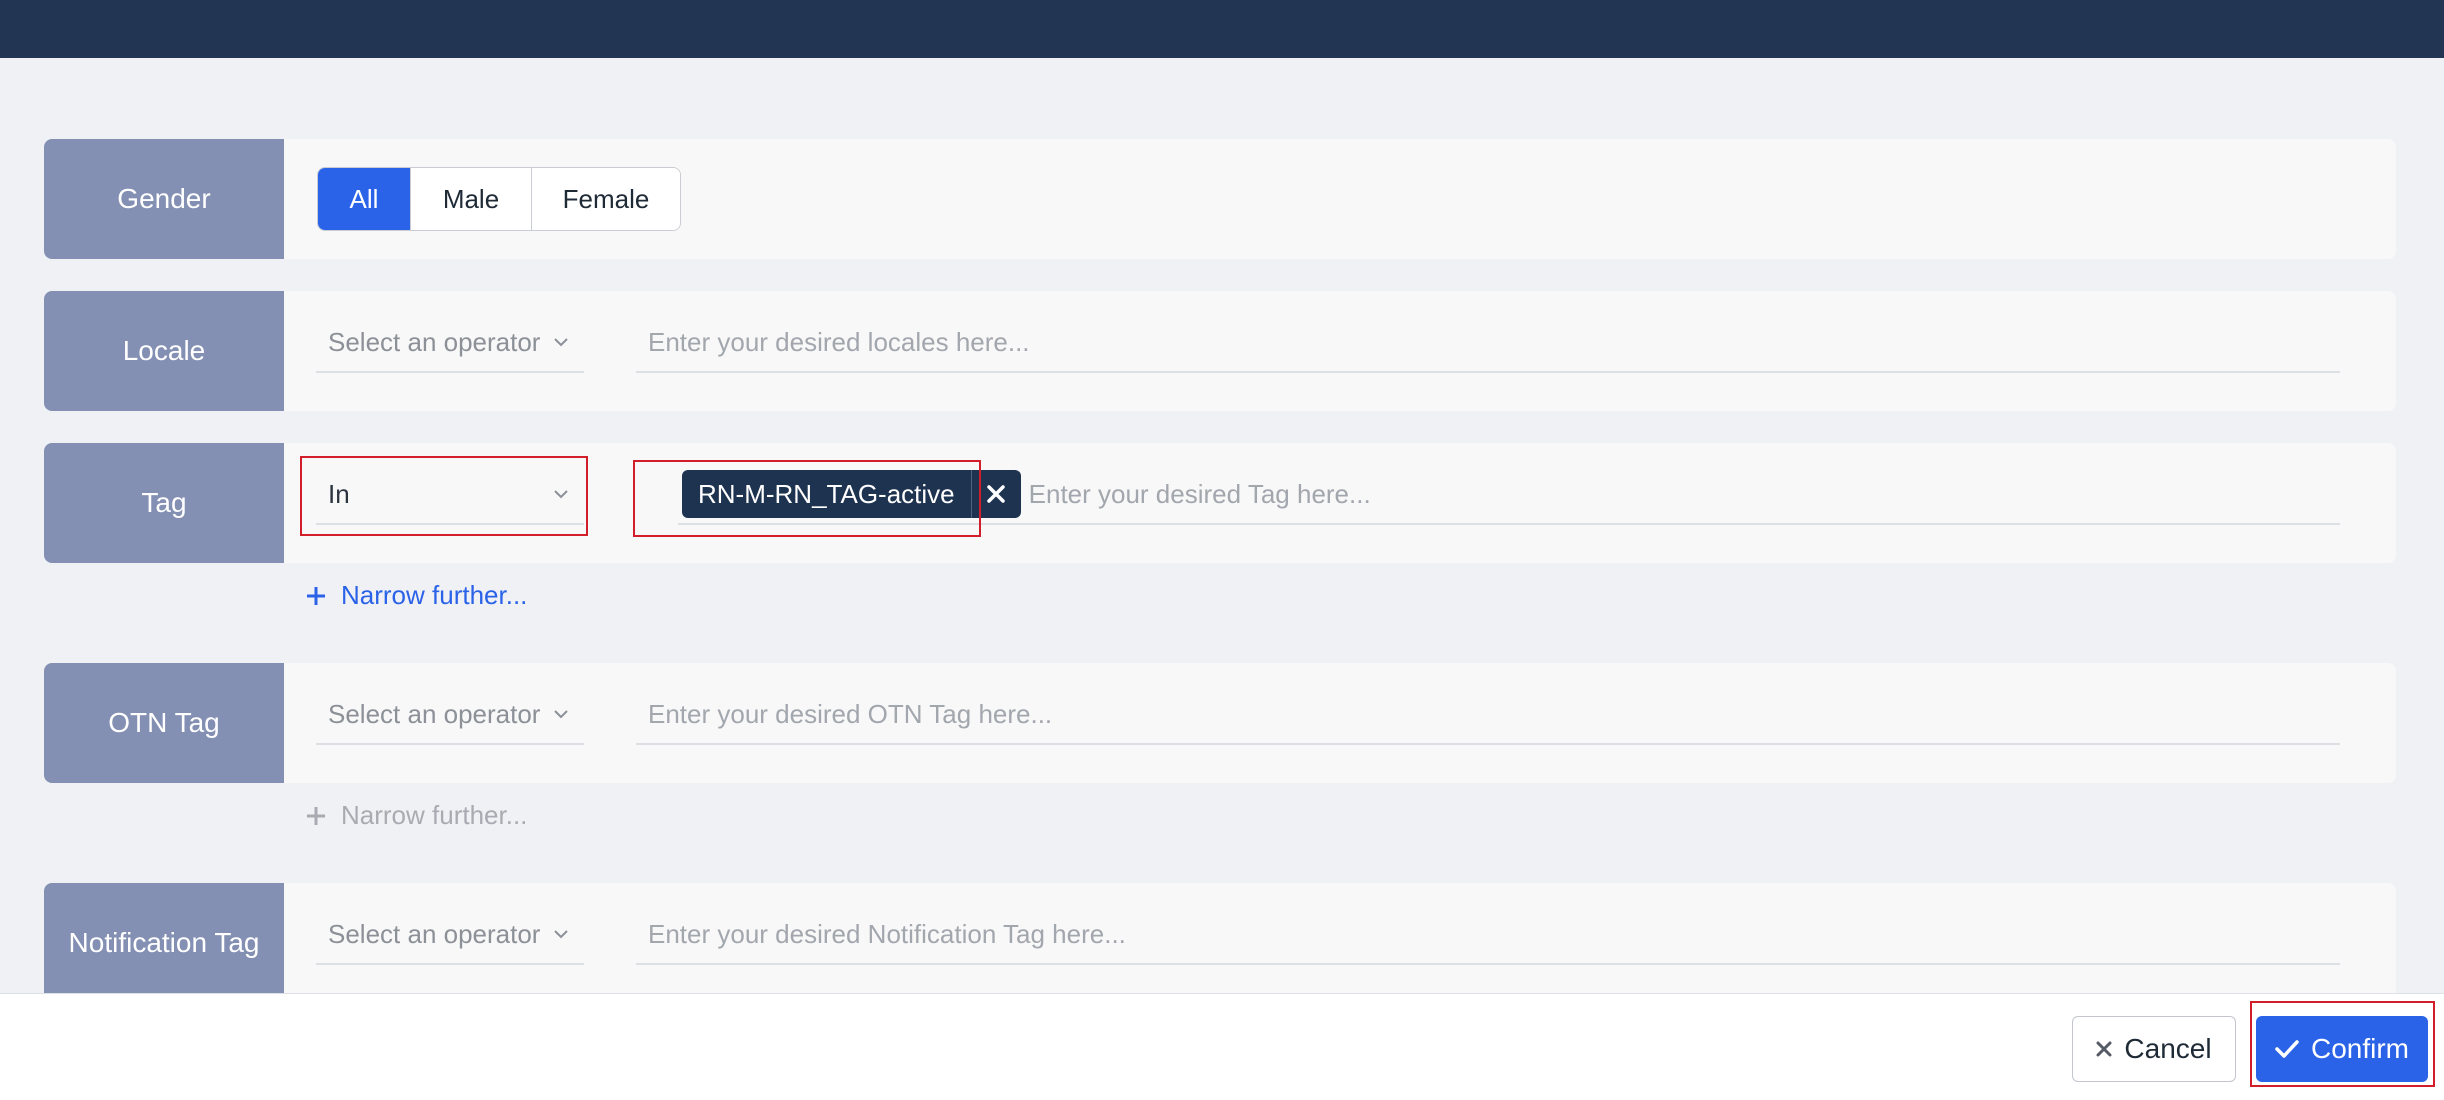 The width and height of the screenshot is (2444, 1100). I want to click on otn-tag-operator-placeholder: Select an operator, so click(434, 713).